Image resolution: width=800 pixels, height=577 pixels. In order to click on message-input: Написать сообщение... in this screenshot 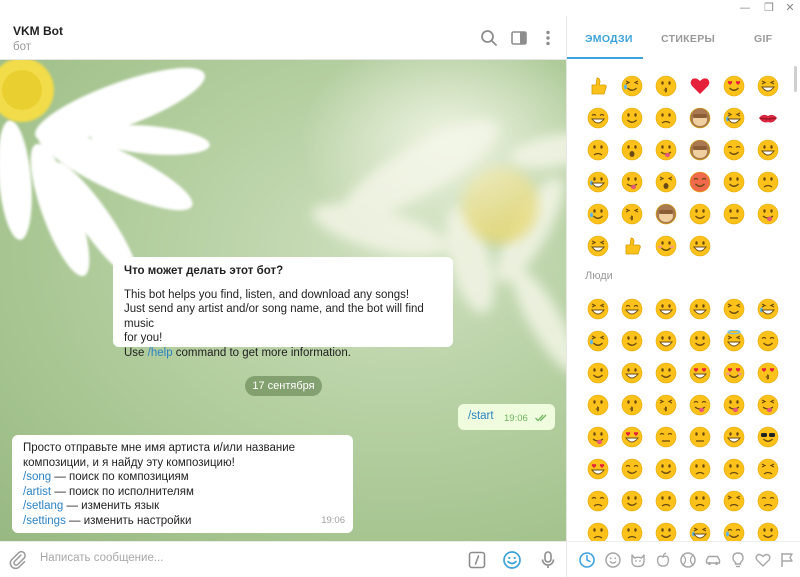, I will do `click(101, 558)`.